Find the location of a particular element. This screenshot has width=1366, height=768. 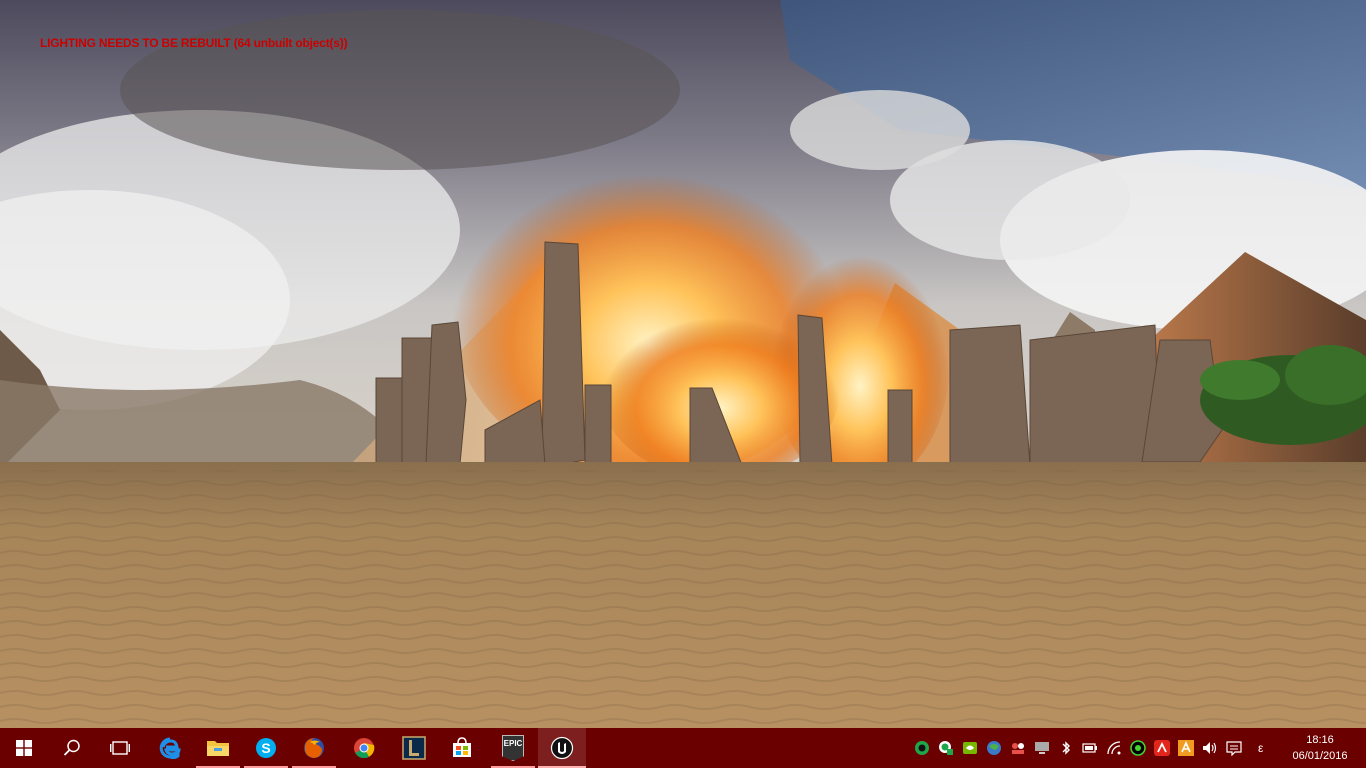

taskbar-app-file-explorer is located at coordinates (218, 748).